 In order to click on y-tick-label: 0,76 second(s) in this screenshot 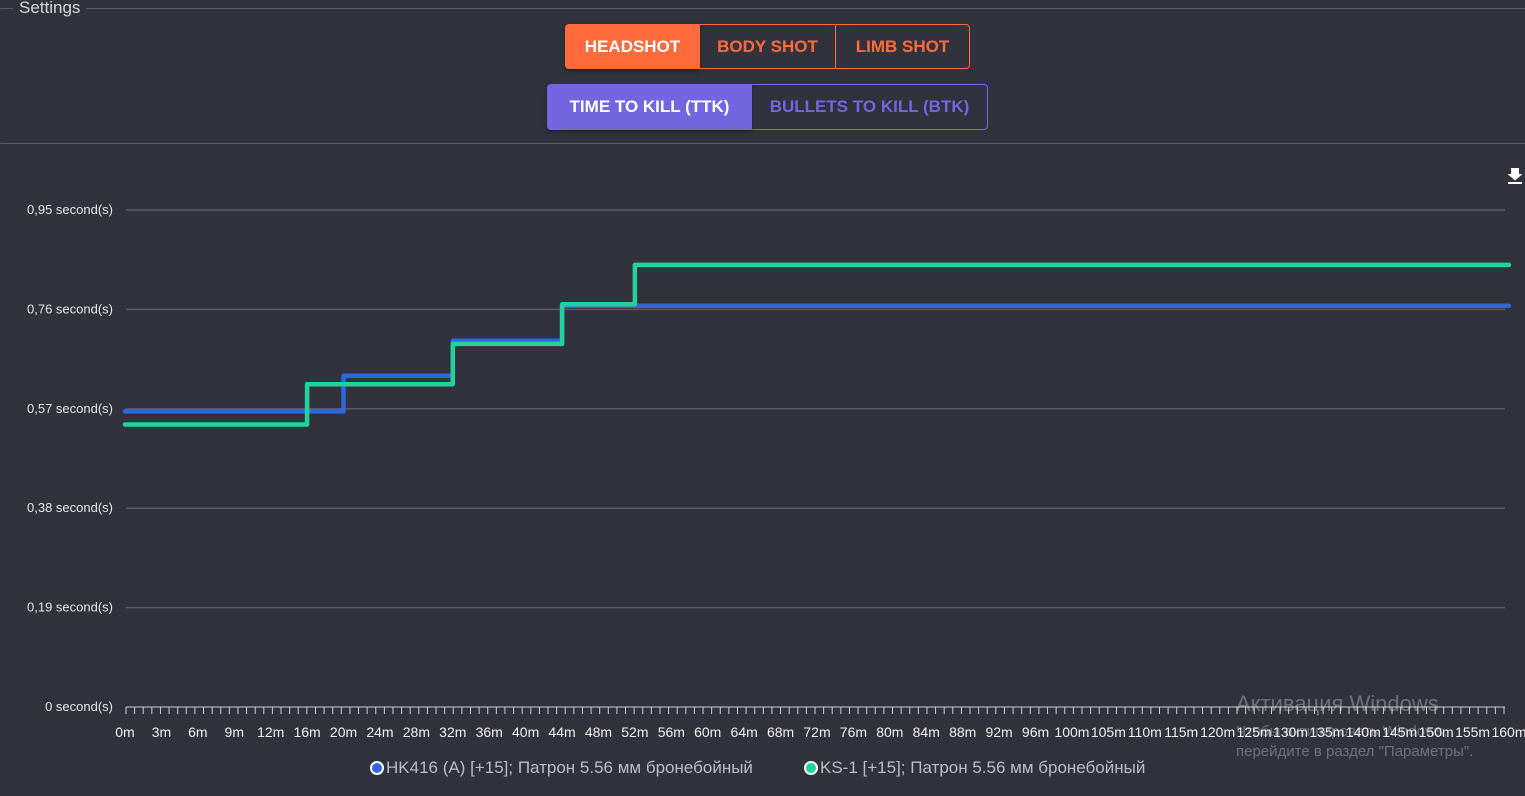, I will do `click(70, 308)`.